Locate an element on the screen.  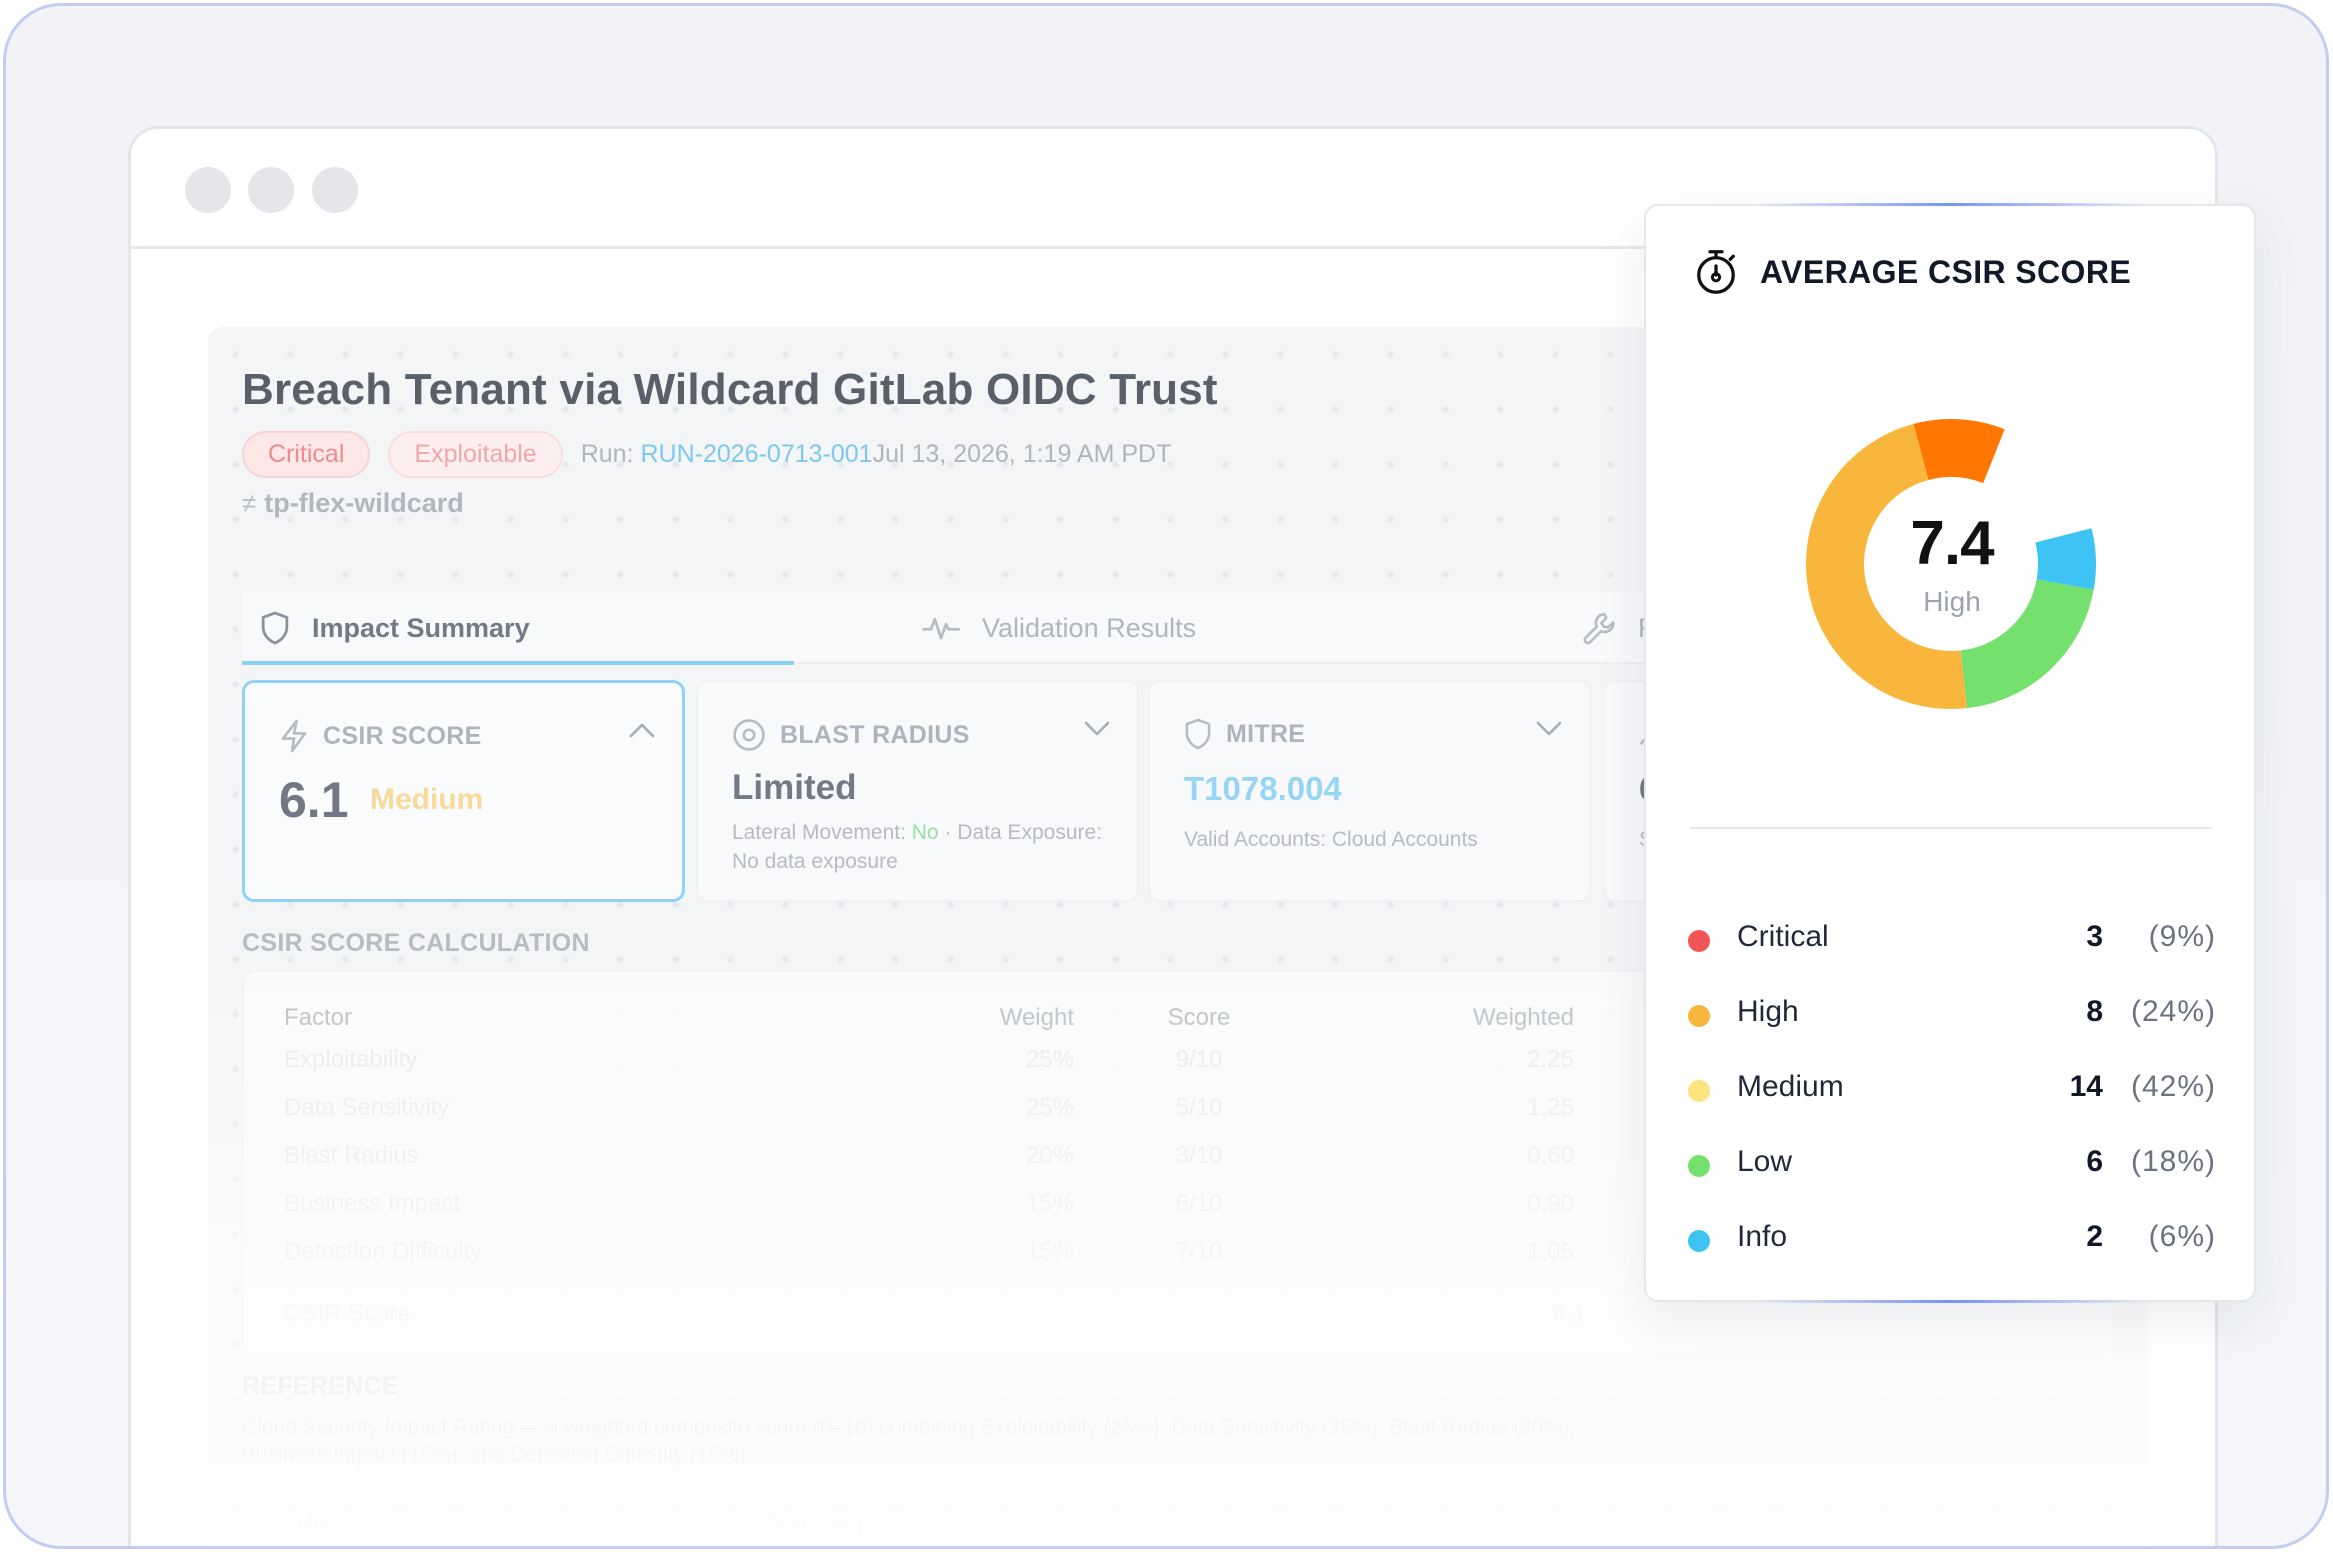
blast-radius-value: Limited is located at coordinates (794, 787).